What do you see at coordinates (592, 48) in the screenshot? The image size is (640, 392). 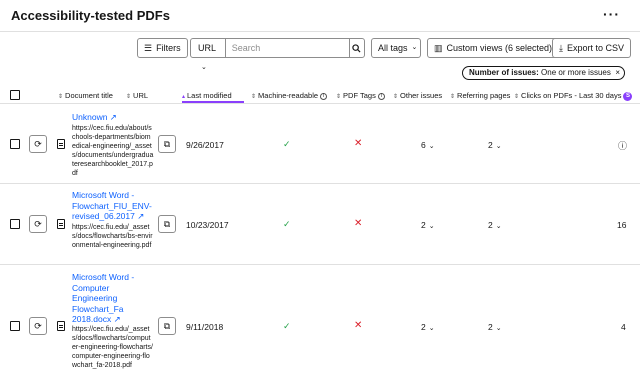 I see `export-csv-button: ⤓ Export to CSV` at bounding box center [592, 48].